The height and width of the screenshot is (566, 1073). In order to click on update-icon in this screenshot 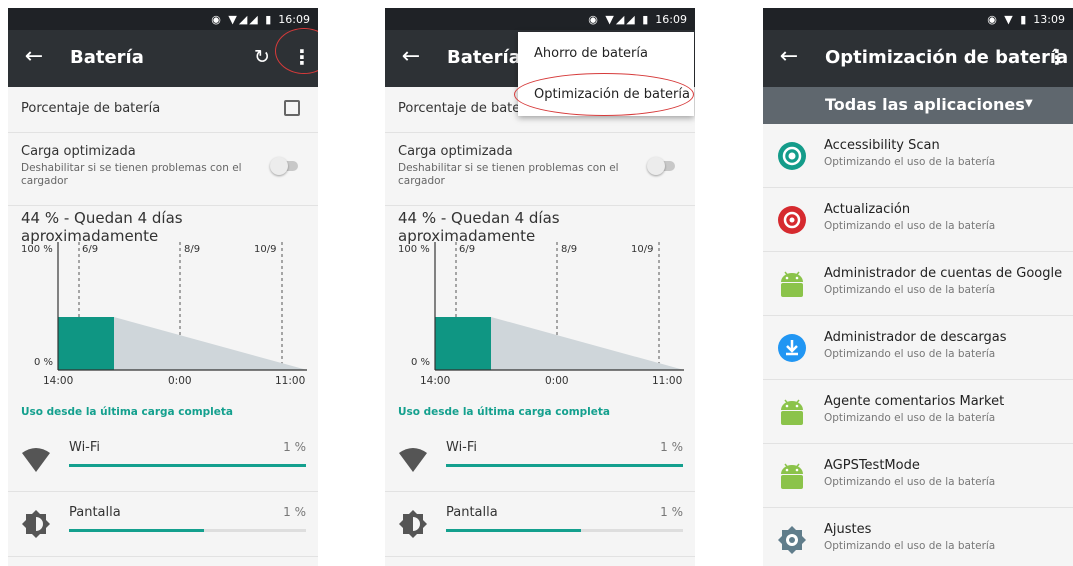, I will do `click(792, 220)`.